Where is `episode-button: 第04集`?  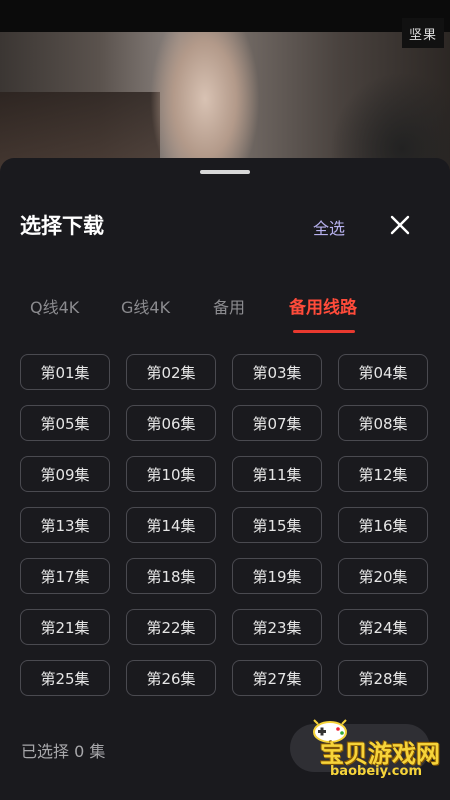 episode-button: 第04集 is located at coordinates (383, 372).